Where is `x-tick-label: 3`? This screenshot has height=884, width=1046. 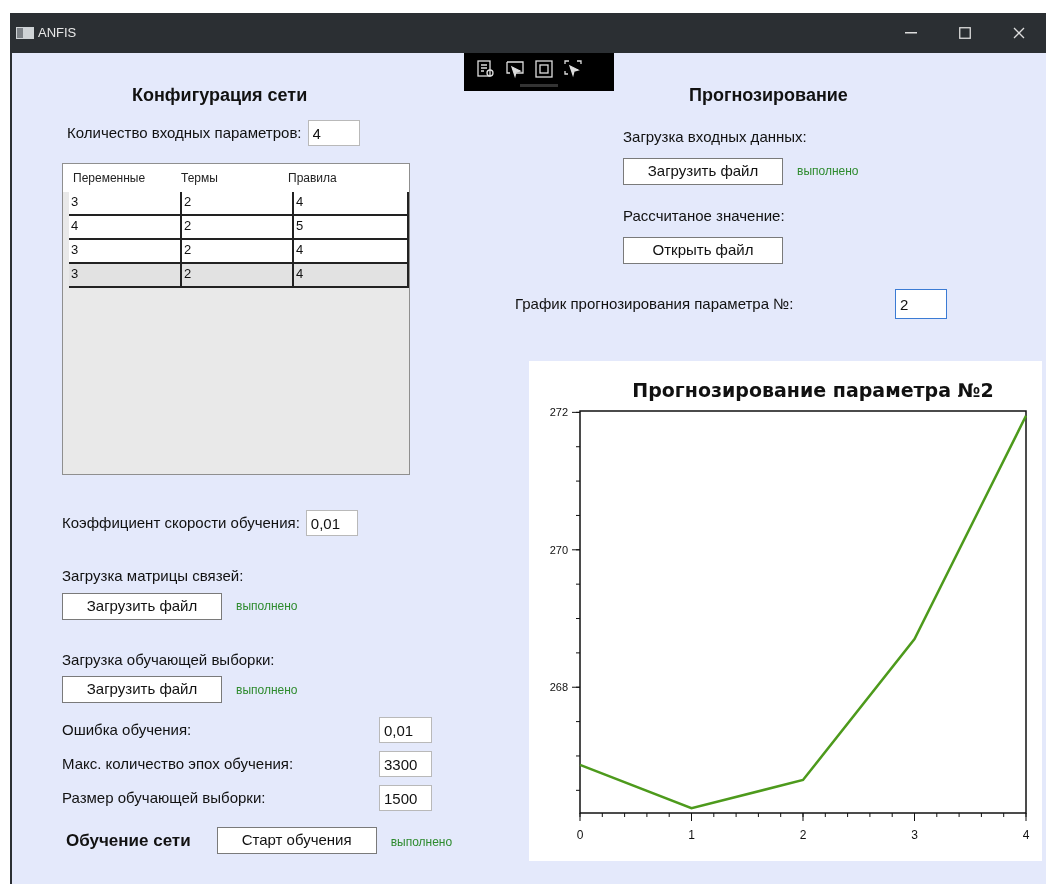
x-tick-label: 3 is located at coordinates (914, 835).